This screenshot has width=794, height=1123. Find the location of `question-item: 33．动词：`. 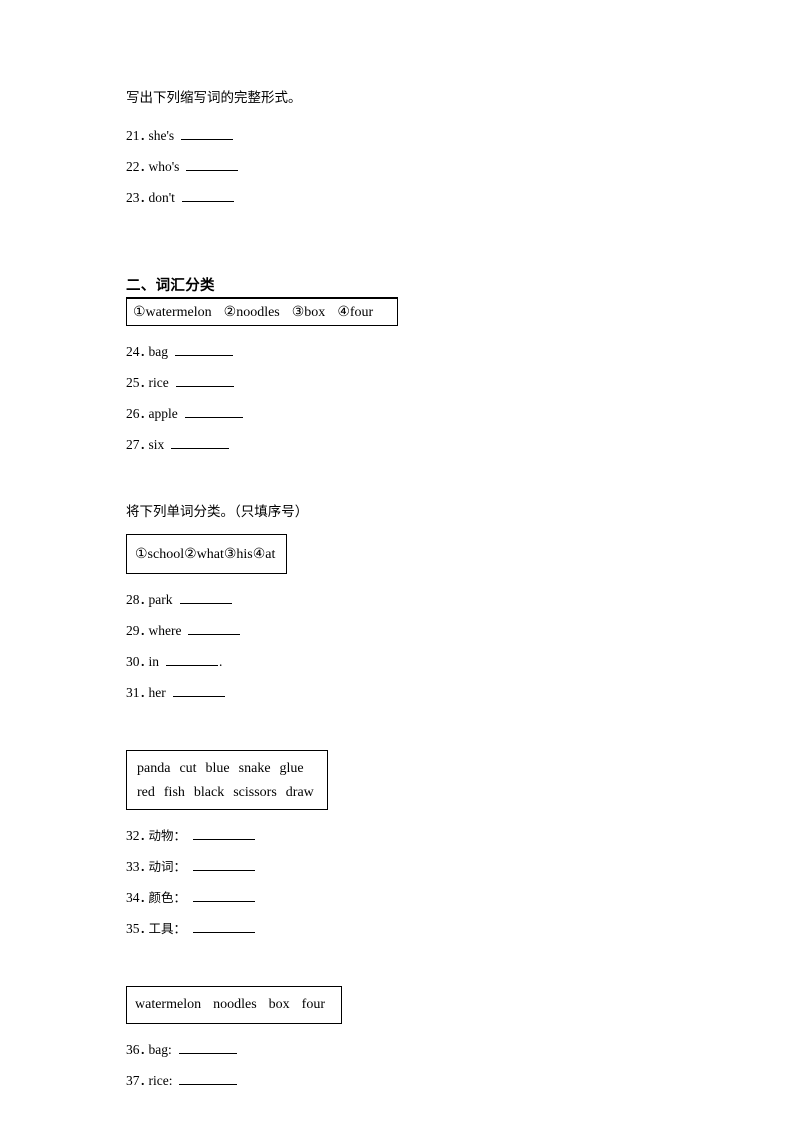

question-item: 33．动词： is located at coordinates (396, 866).